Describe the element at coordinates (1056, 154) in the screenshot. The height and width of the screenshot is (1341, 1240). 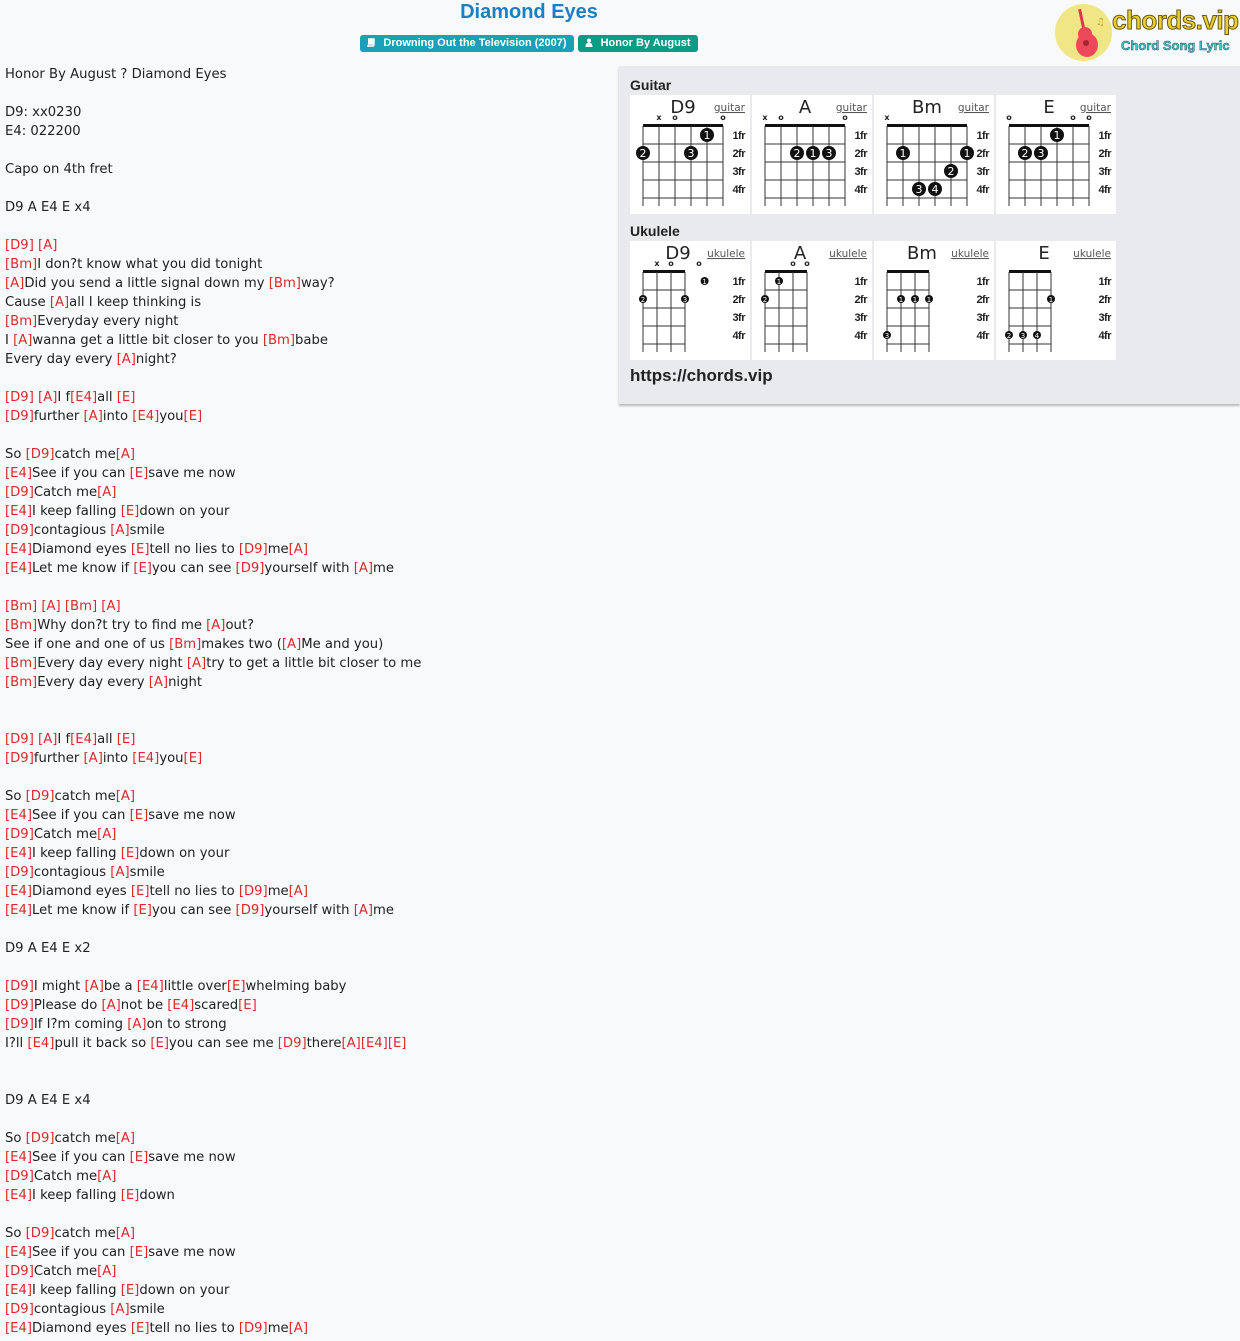
I see `chord-card-guitar: Eguitar 1fr 2fr 3fr 4fr o o o 1 2 3` at that location.